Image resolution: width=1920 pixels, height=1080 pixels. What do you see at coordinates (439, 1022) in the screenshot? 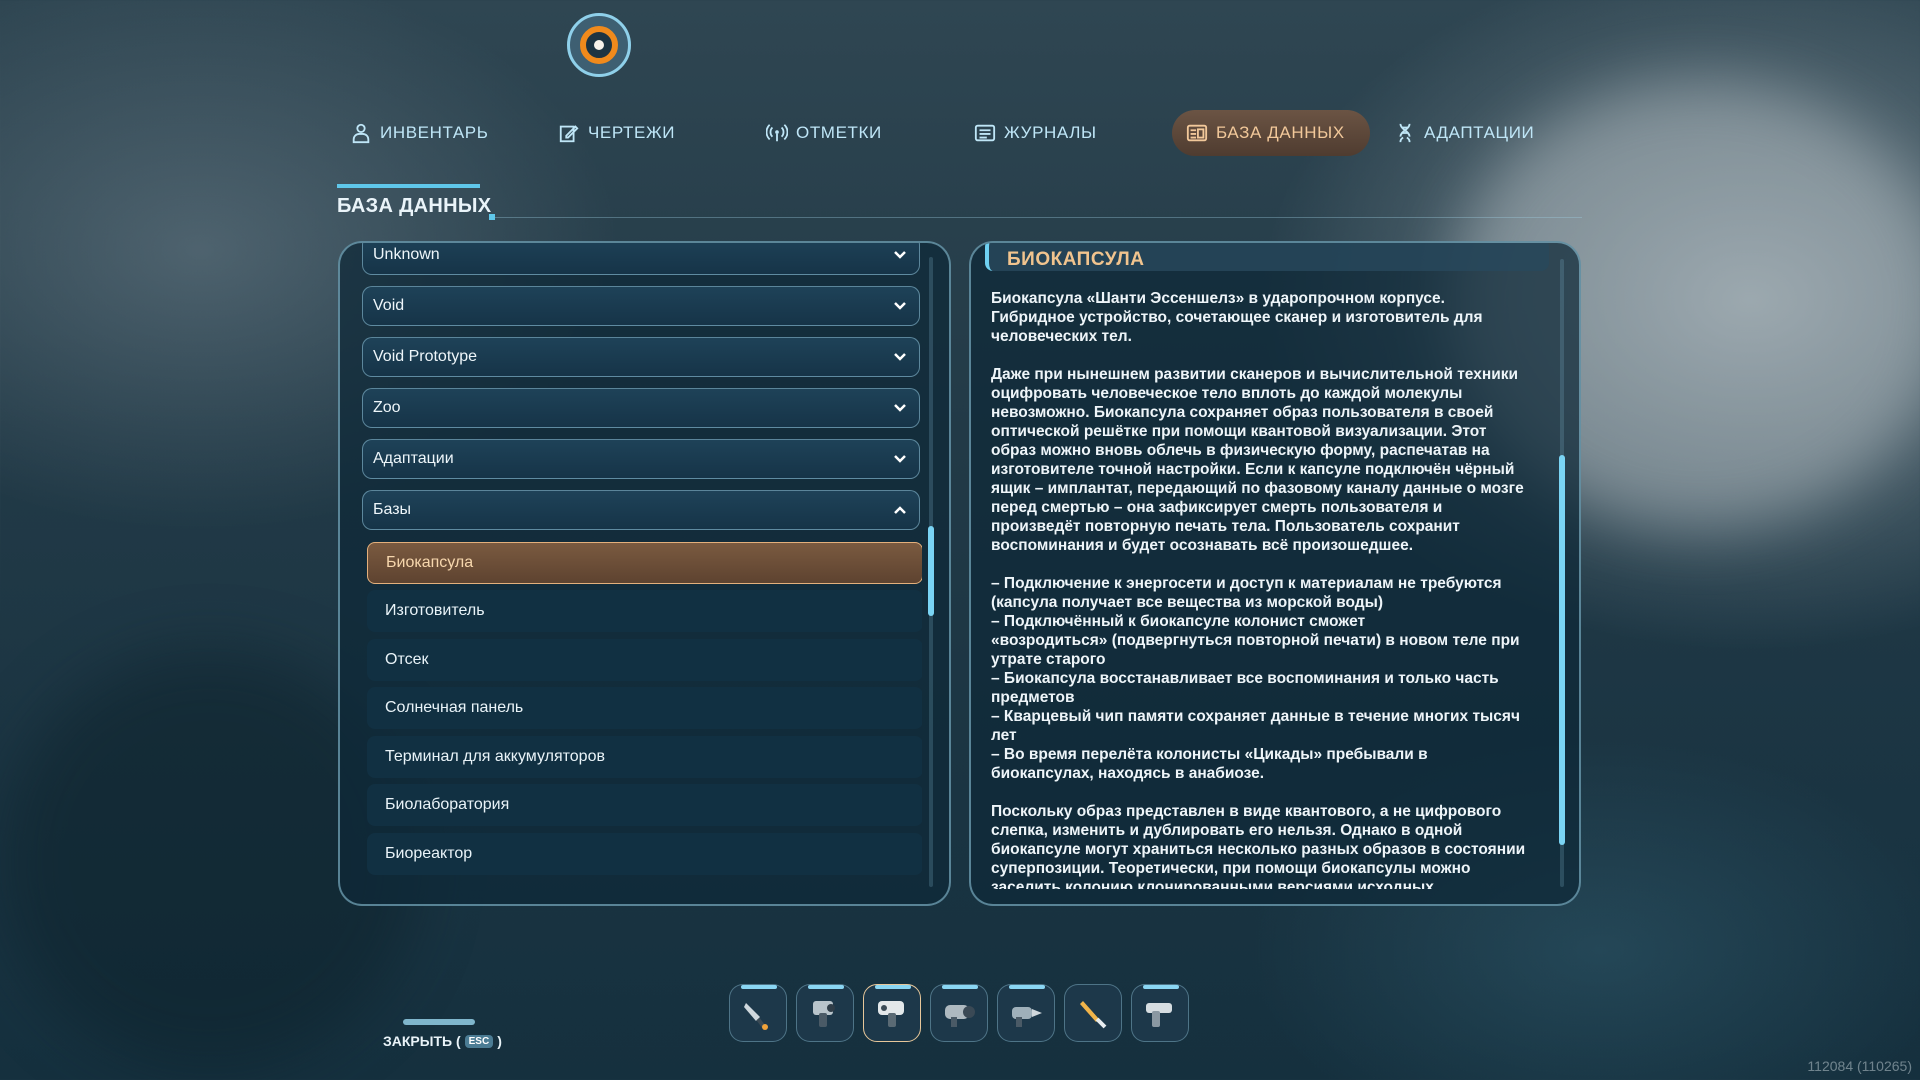
I see `close-indicator` at bounding box center [439, 1022].